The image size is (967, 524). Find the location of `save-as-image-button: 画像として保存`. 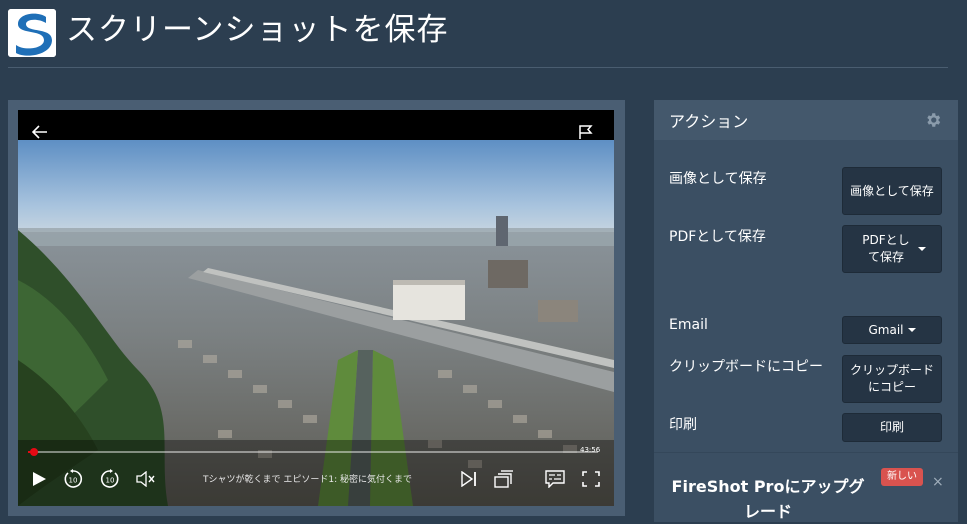

save-as-image-button: 画像として保存 is located at coordinates (892, 191).